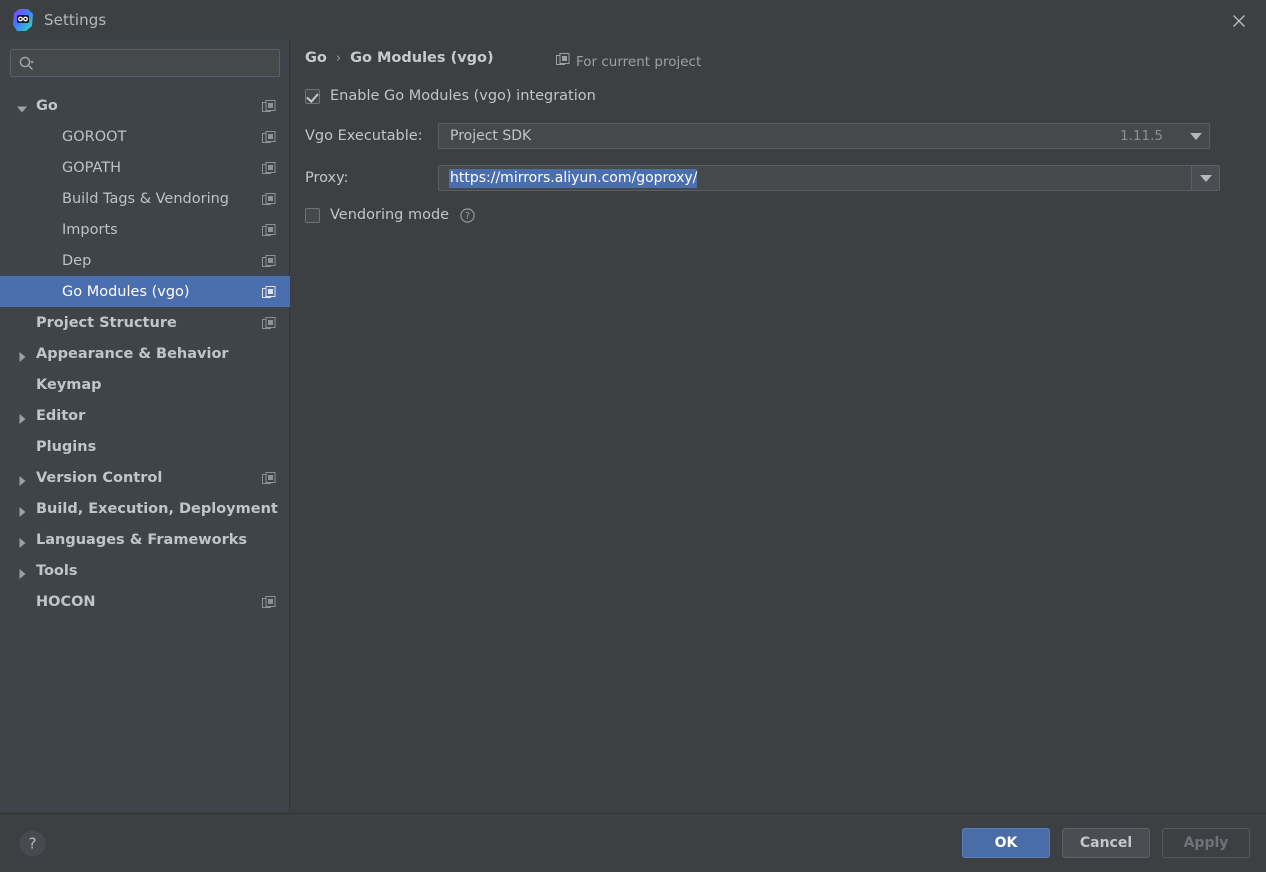  What do you see at coordinates (422, 58) in the screenshot?
I see `breadcrumb-current: Go Modules (vgo)` at bounding box center [422, 58].